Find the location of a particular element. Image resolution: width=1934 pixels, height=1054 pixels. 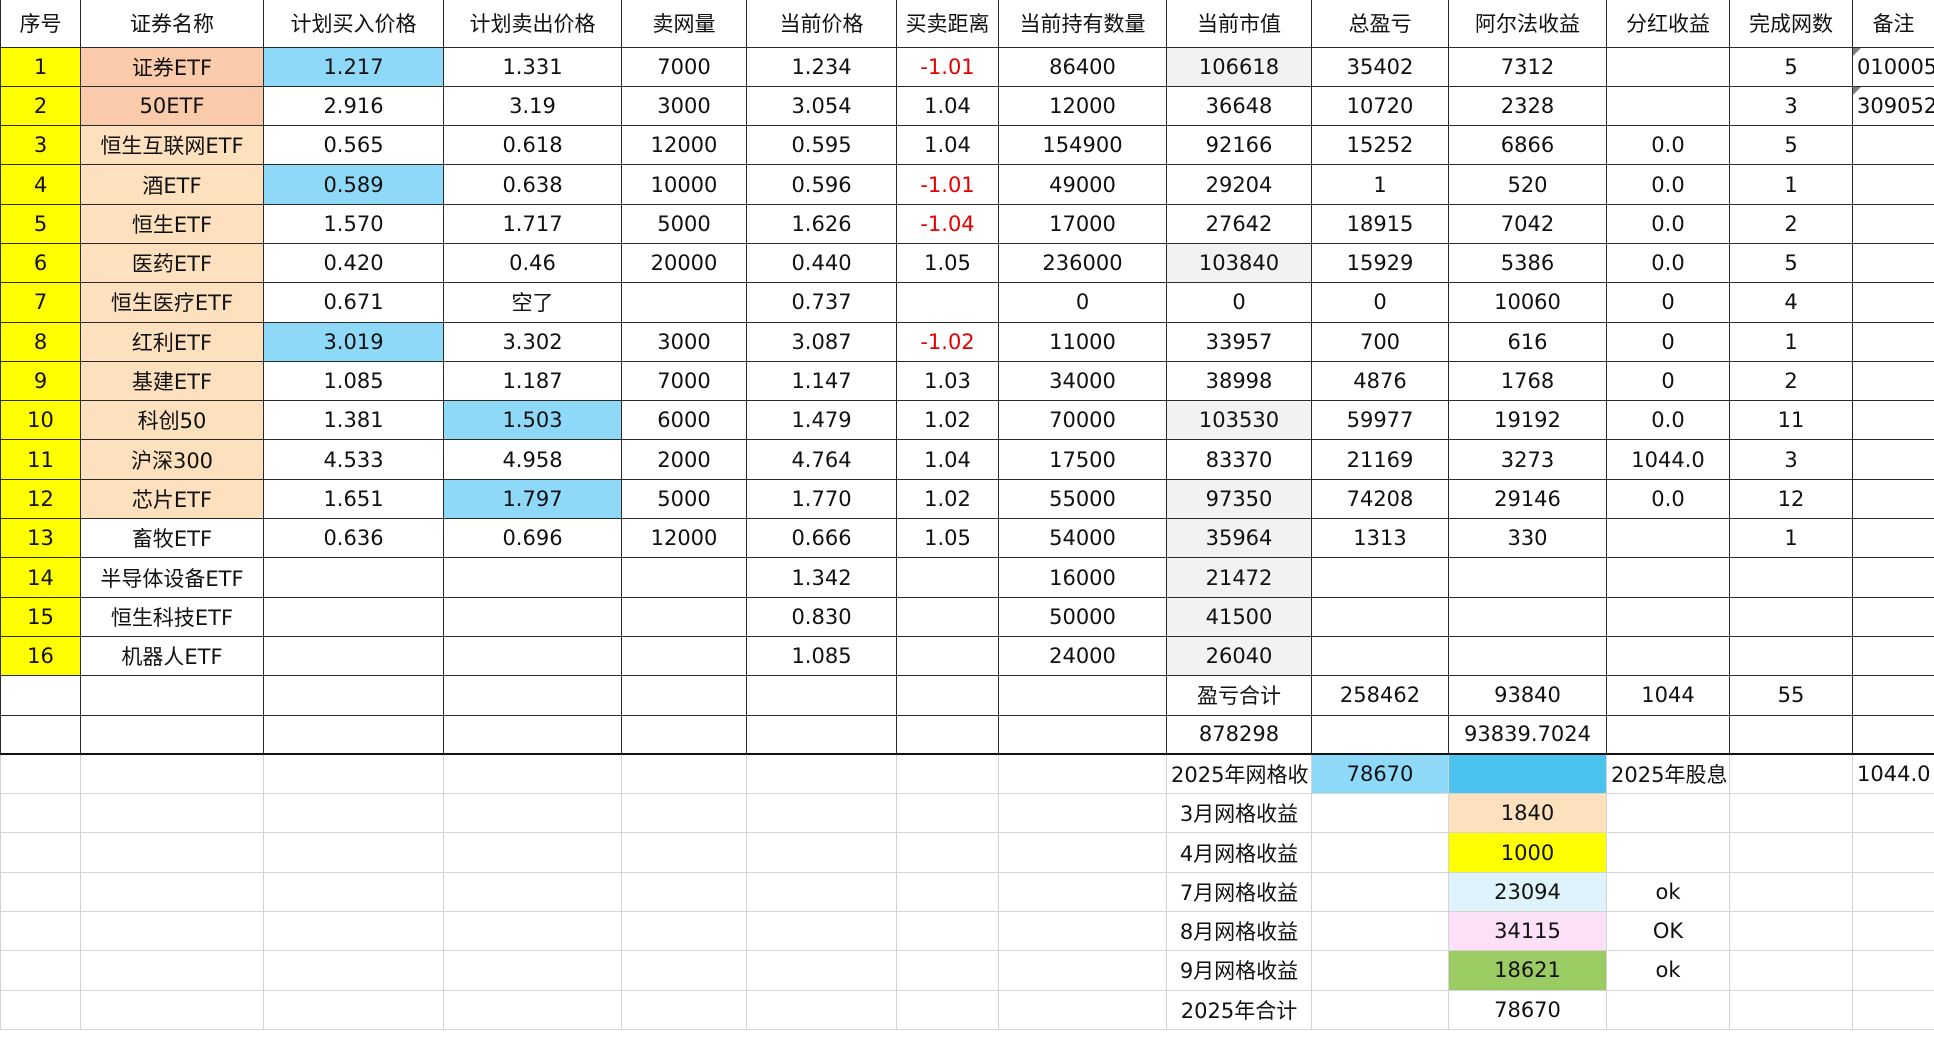

cell-index: 8 is located at coordinates (40, 341).